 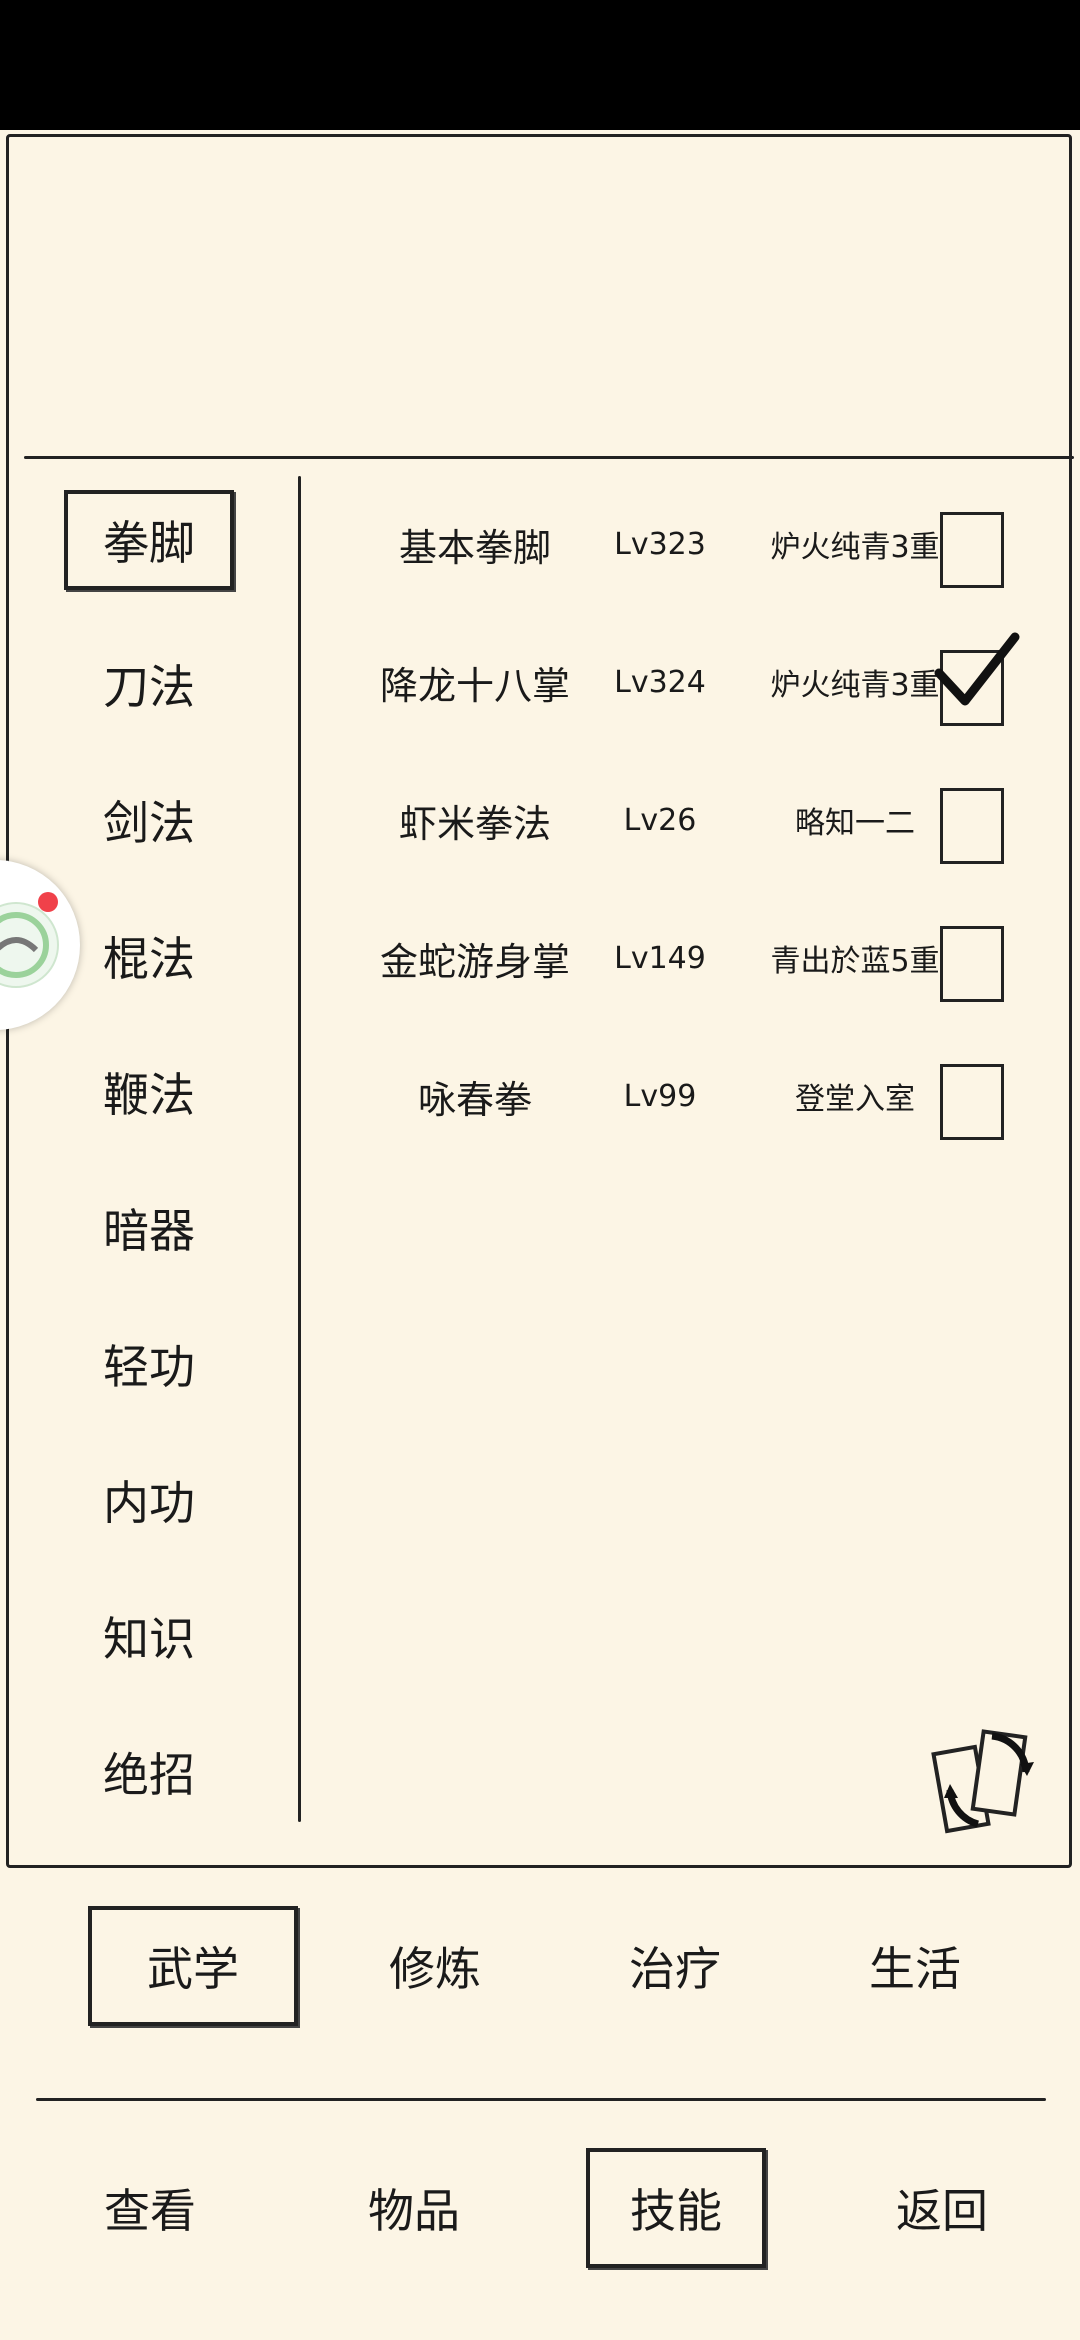 I want to click on skill-row: 金蛇游身掌 Lv149 青出於蓝5重, so click(x=680, y=958).